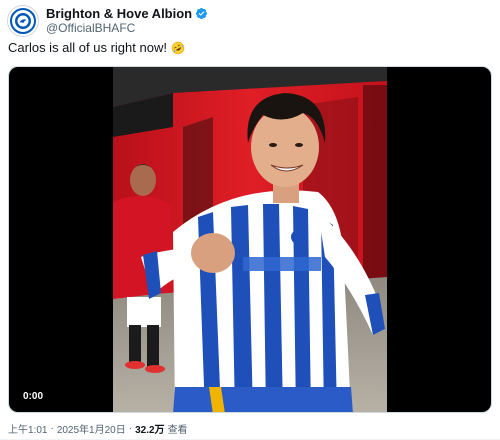  I want to click on tweet-meta: 上午1:01 · 2025年1月20日 · 32.2万 查看, so click(98, 428).